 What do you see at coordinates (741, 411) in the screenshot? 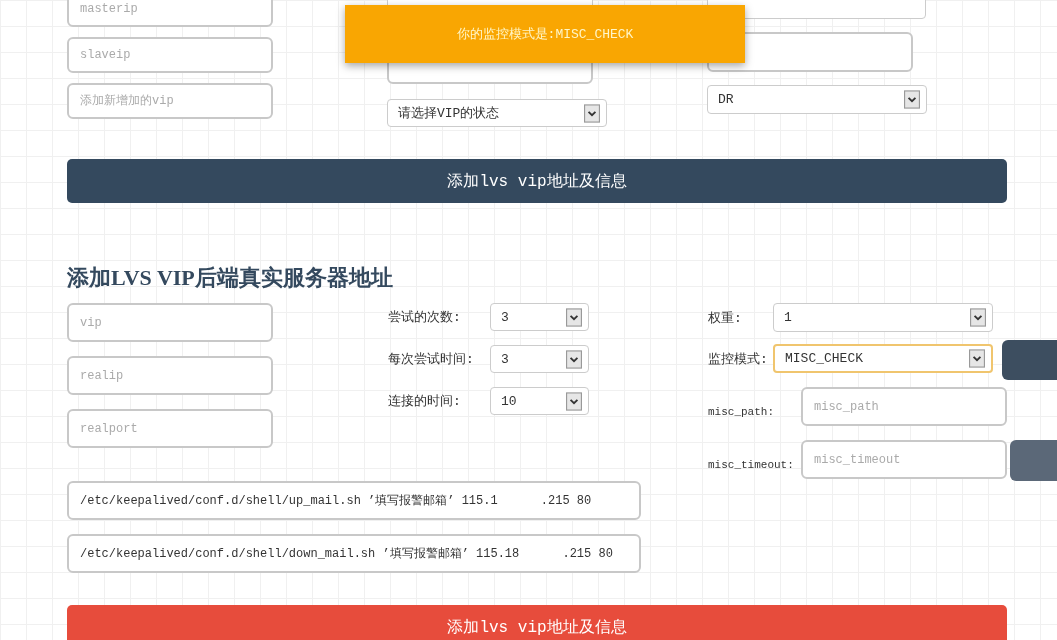
I see `field-label: misc_path:` at bounding box center [741, 411].